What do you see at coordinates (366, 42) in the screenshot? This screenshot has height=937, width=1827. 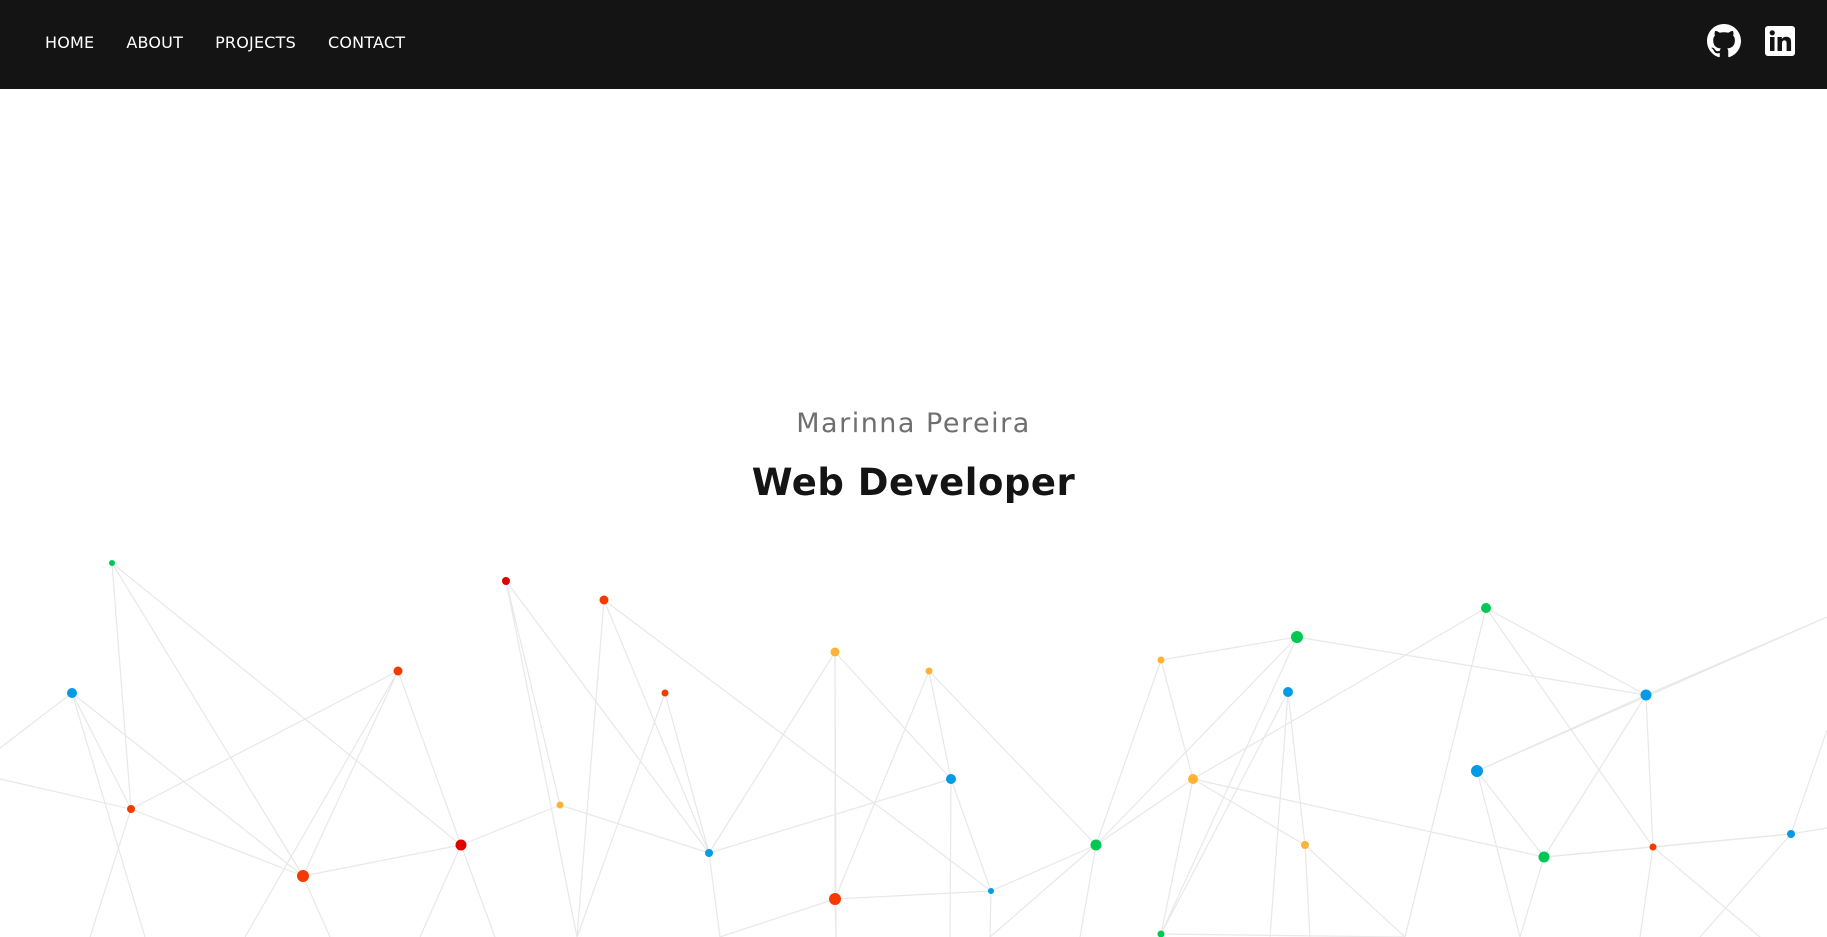 I see `nav-link-contact: CONTACT` at bounding box center [366, 42].